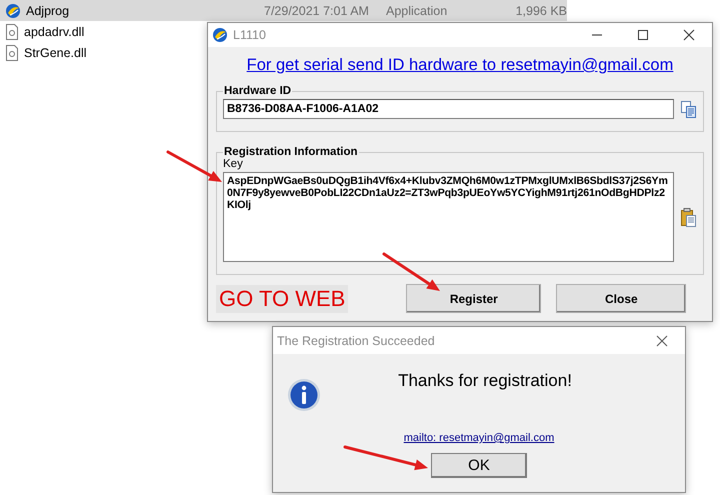 This screenshot has width=720, height=495. I want to click on register-button: Register, so click(474, 298).